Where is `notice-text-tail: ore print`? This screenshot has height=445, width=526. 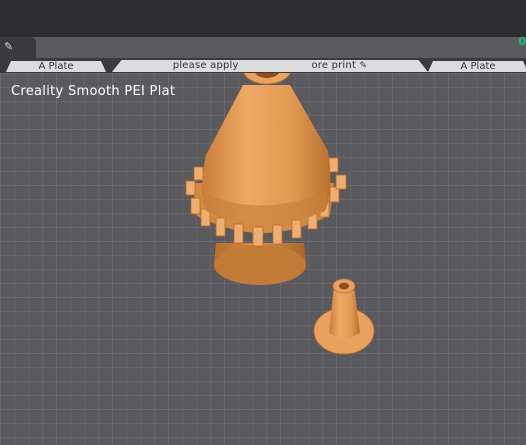 notice-text-tail: ore print is located at coordinates (334, 65).